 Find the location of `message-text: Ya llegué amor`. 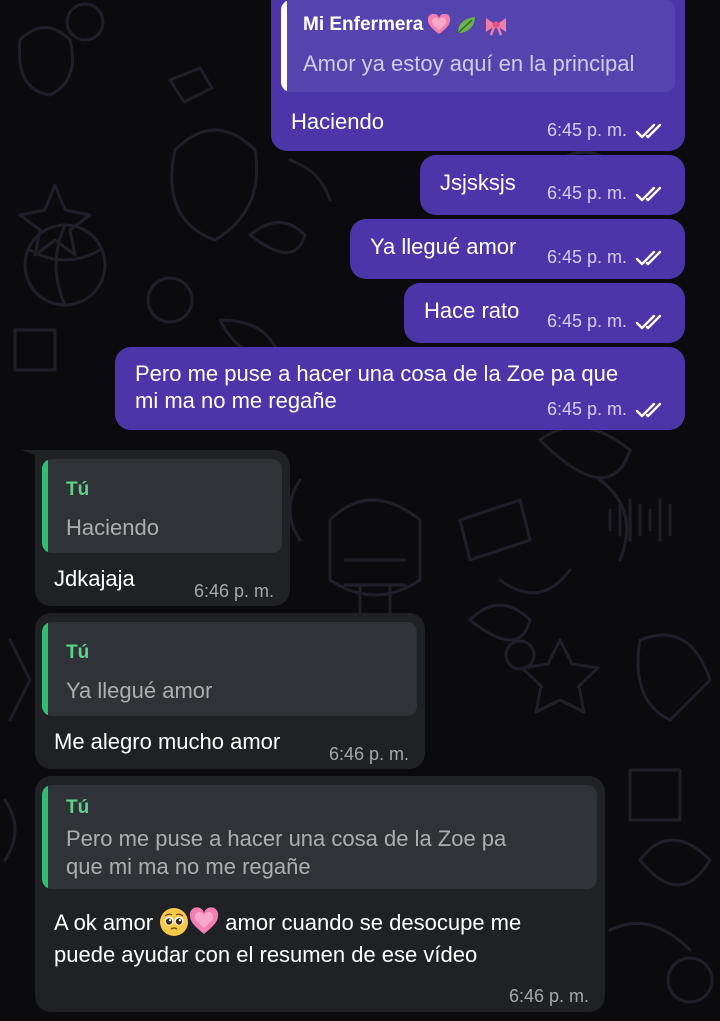

message-text: Ya llegué amor is located at coordinates (443, 246).